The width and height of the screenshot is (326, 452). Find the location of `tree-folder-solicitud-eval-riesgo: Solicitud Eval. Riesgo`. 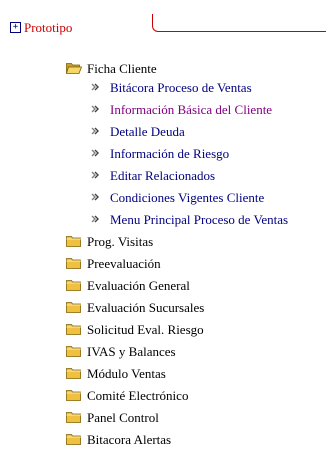

tree-folder-solicitud-eval-riesgo: Solicitud Eval. Riesgo is located at coordinates (135, 329).